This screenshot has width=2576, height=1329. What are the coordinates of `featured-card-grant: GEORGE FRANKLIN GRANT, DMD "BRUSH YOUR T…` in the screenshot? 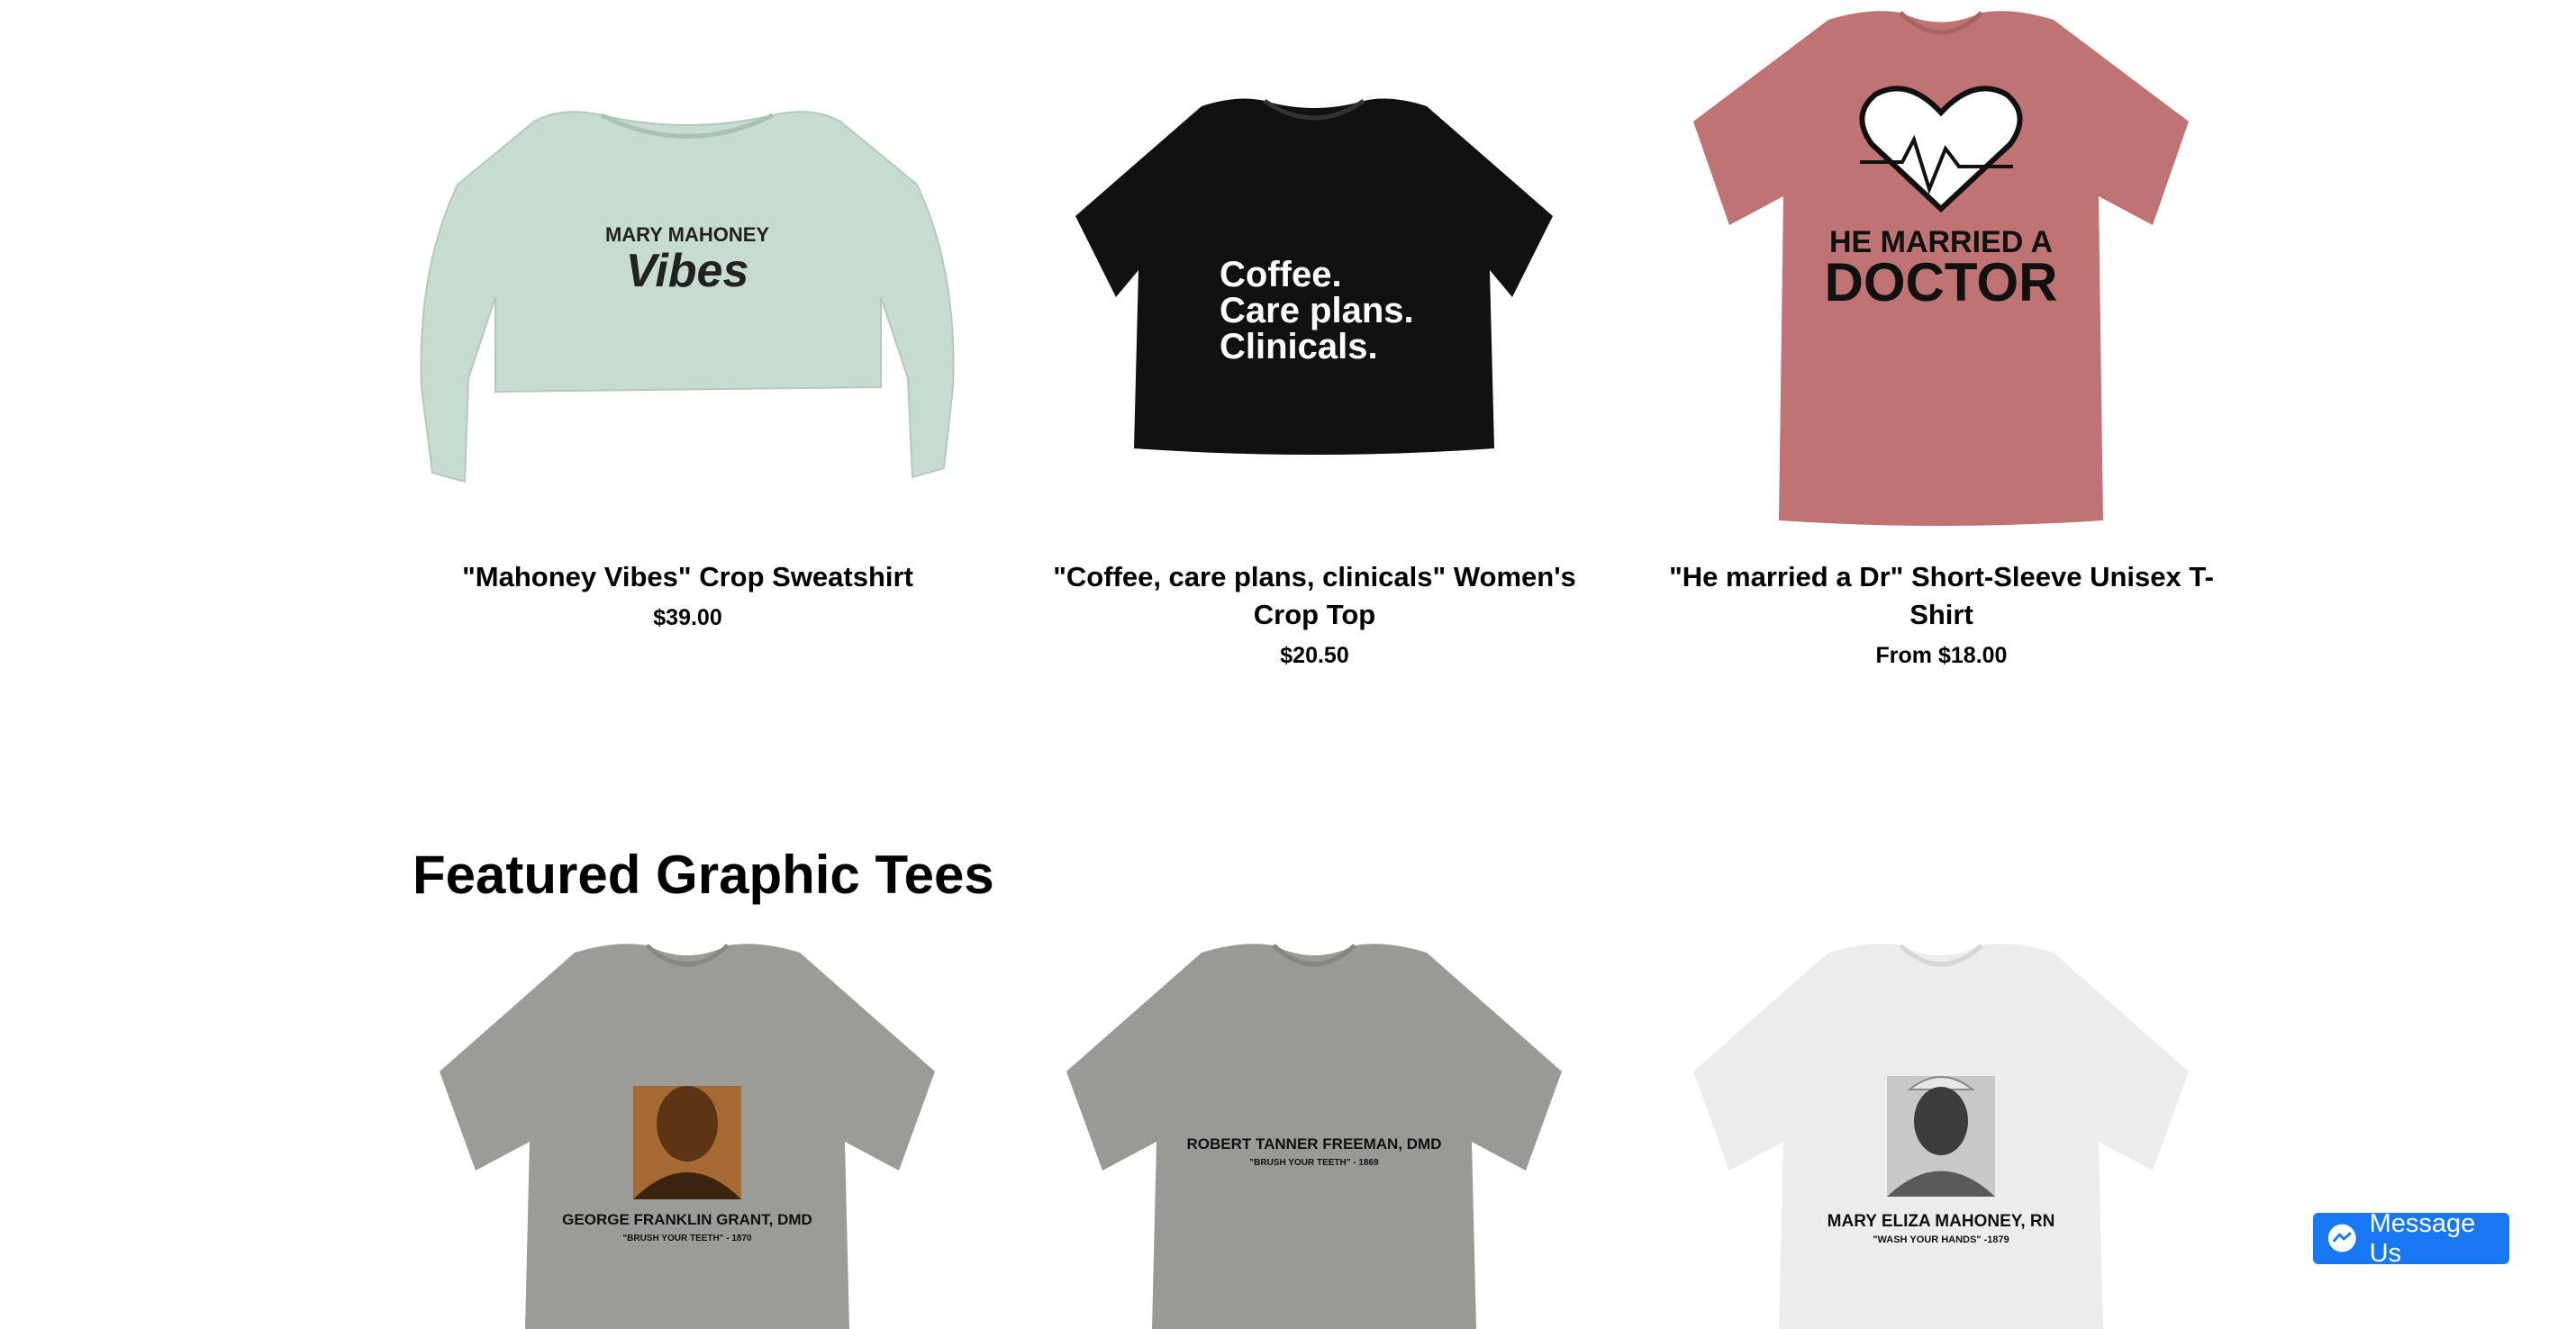 It's located at (688, 1132).